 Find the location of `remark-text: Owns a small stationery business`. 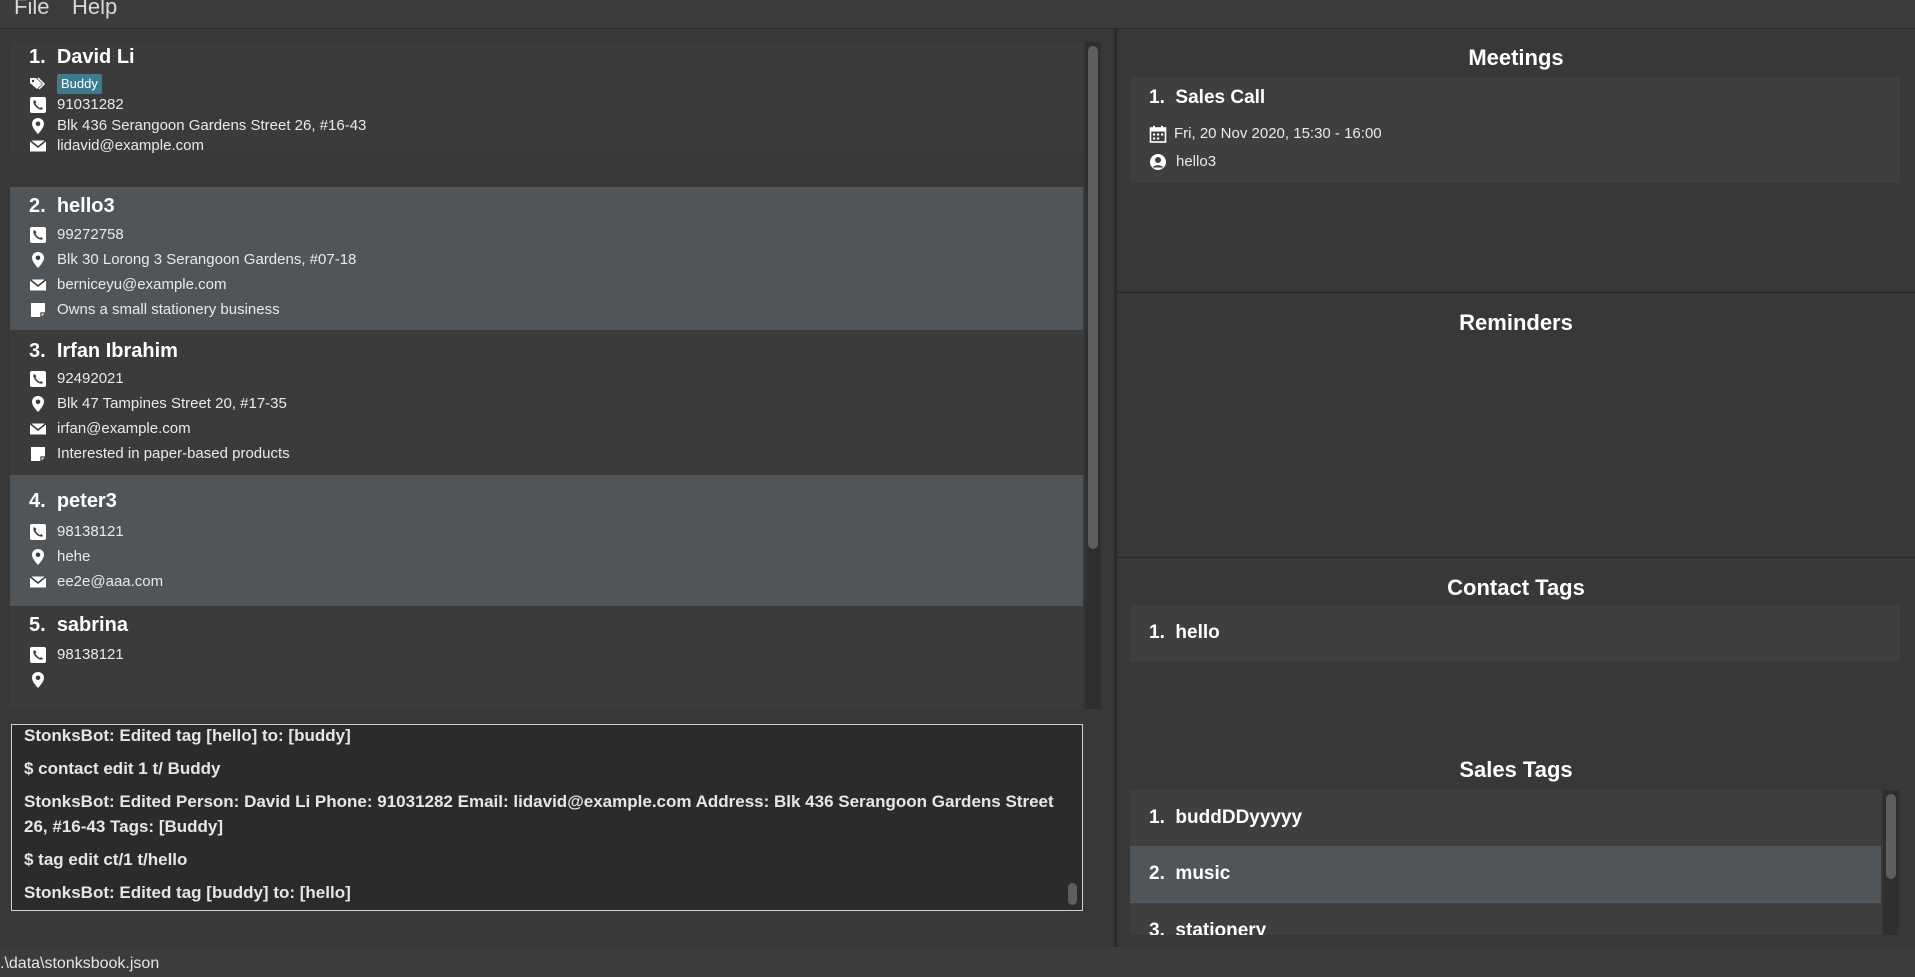

remark-text: Owns a small stationery business is located at coordinates (168, 309).